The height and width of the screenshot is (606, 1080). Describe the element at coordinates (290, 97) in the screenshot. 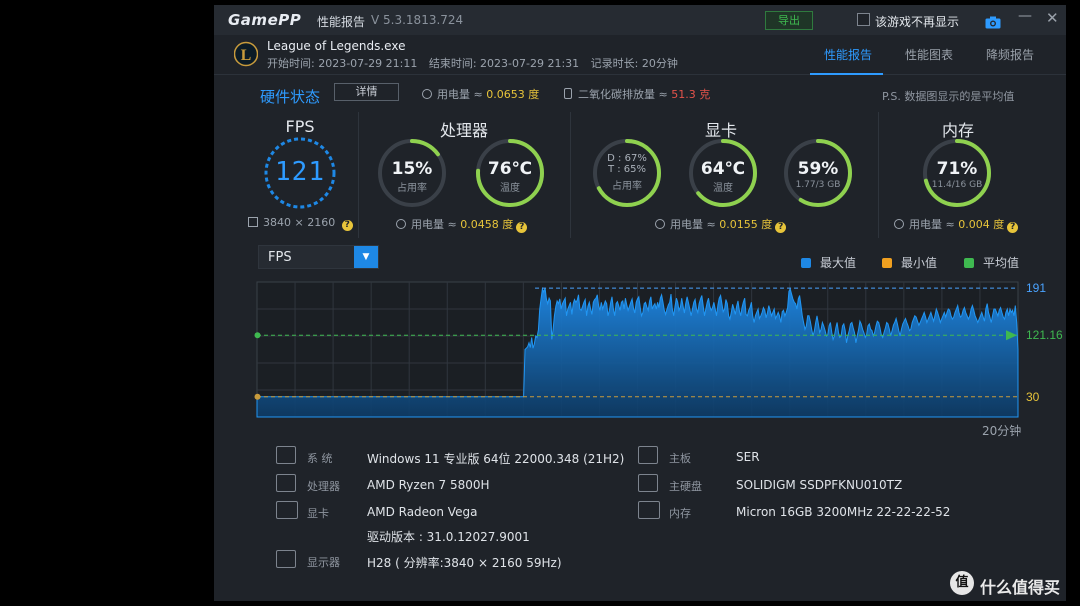

I see `hardware-status-title: 硬件状态` at that location.